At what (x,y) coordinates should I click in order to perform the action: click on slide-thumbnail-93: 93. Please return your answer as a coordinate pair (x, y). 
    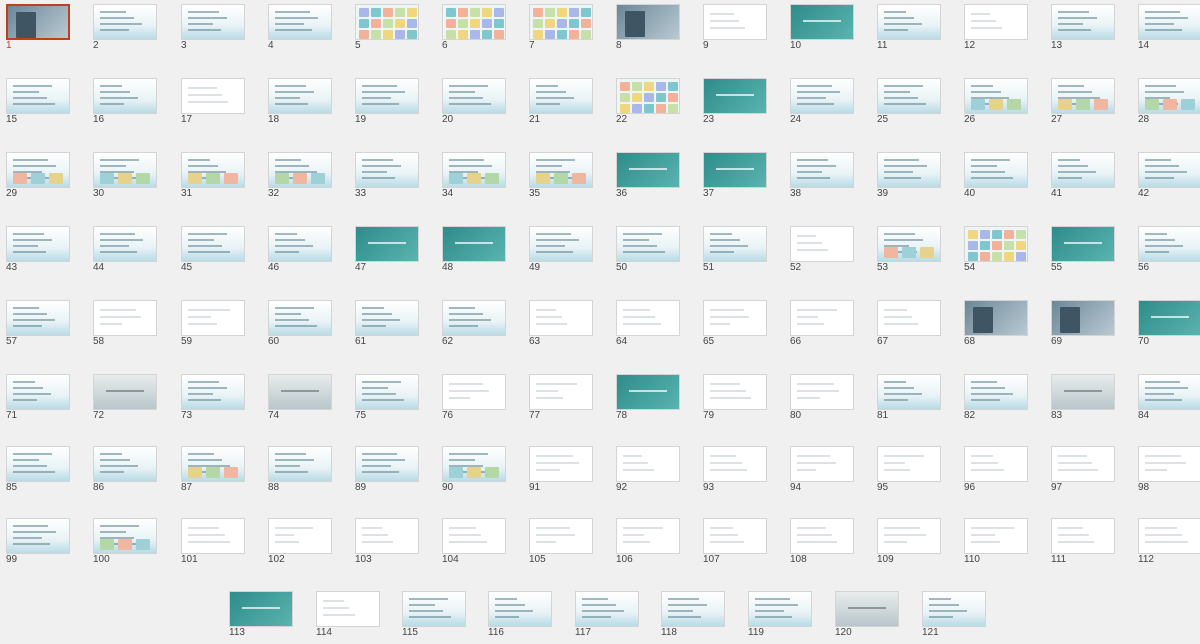
    Looking at the image, I should click on (735, 469).